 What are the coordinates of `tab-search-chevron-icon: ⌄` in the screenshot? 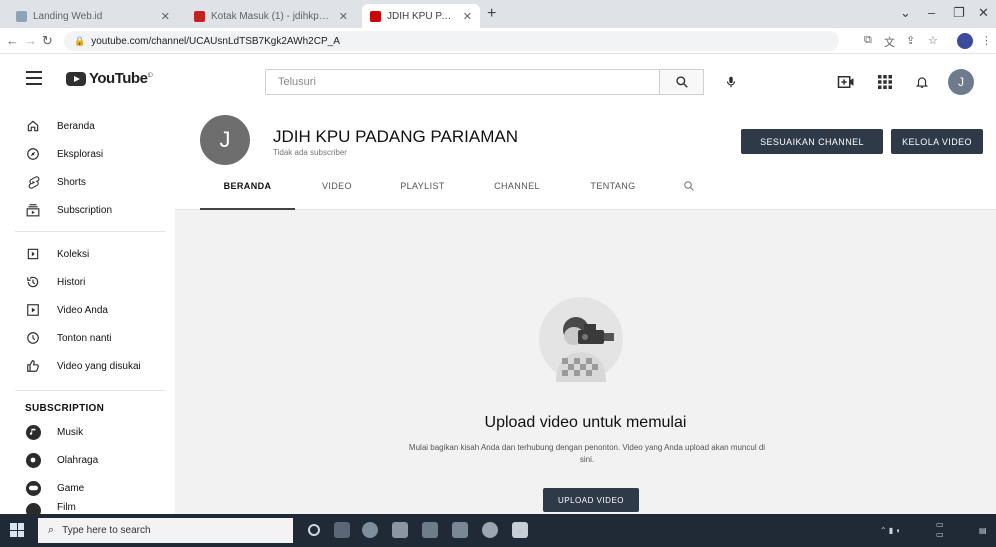 It's located at (905, 13).